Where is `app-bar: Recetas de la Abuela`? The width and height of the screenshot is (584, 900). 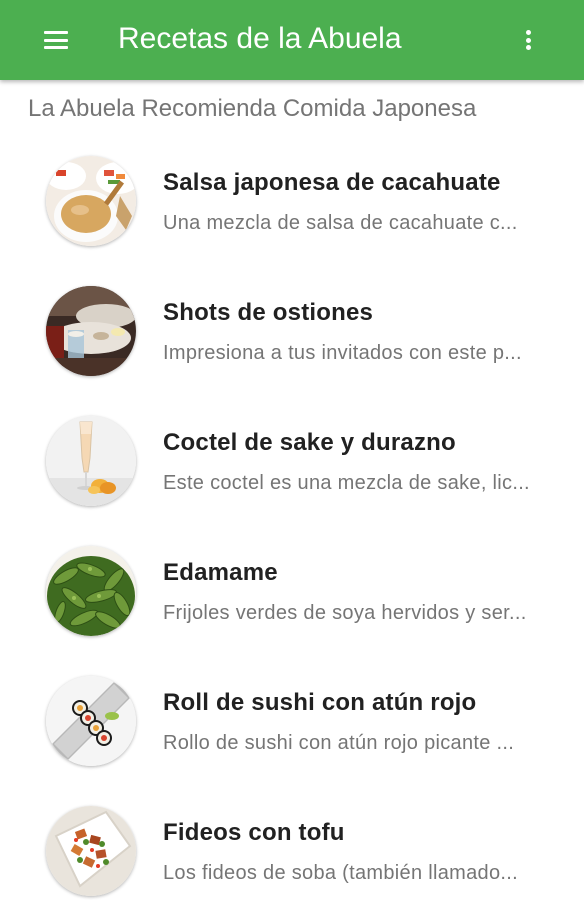
app-bar: Recetas de la Abuela is located at coordinates (292, 40).